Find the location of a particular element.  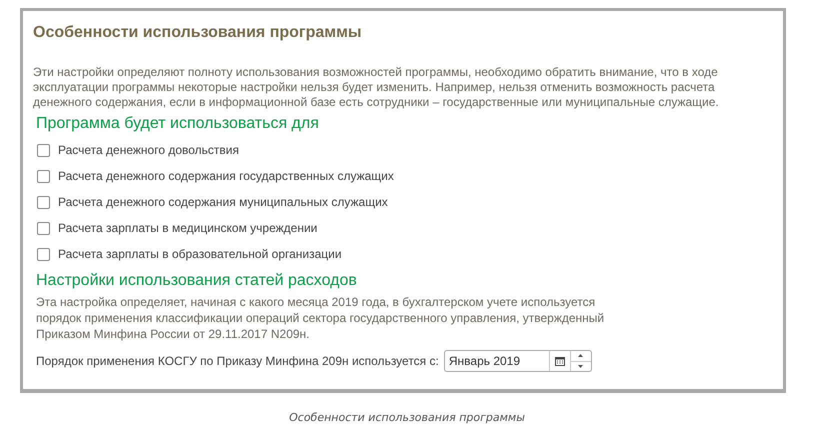

down-arrow-icon is located at coordinates (581, 366).